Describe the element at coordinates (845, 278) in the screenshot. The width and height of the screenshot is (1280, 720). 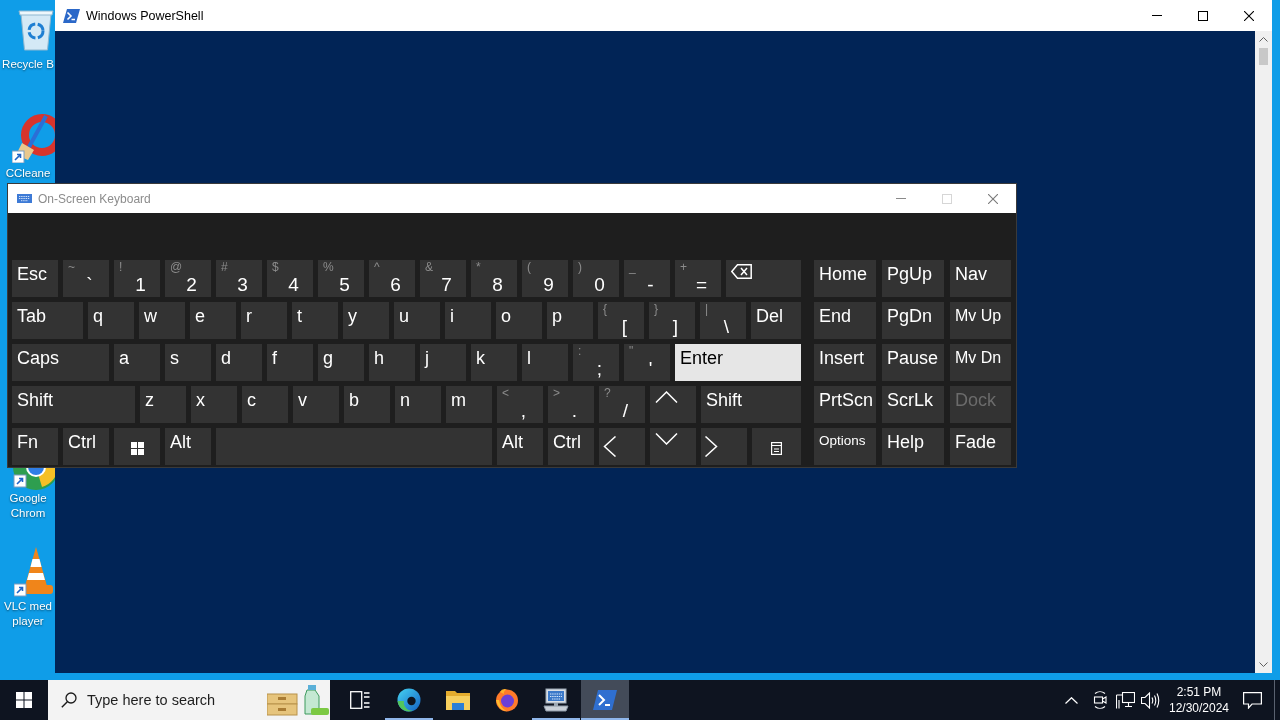
I see `keyboard-key: Home` at that location.